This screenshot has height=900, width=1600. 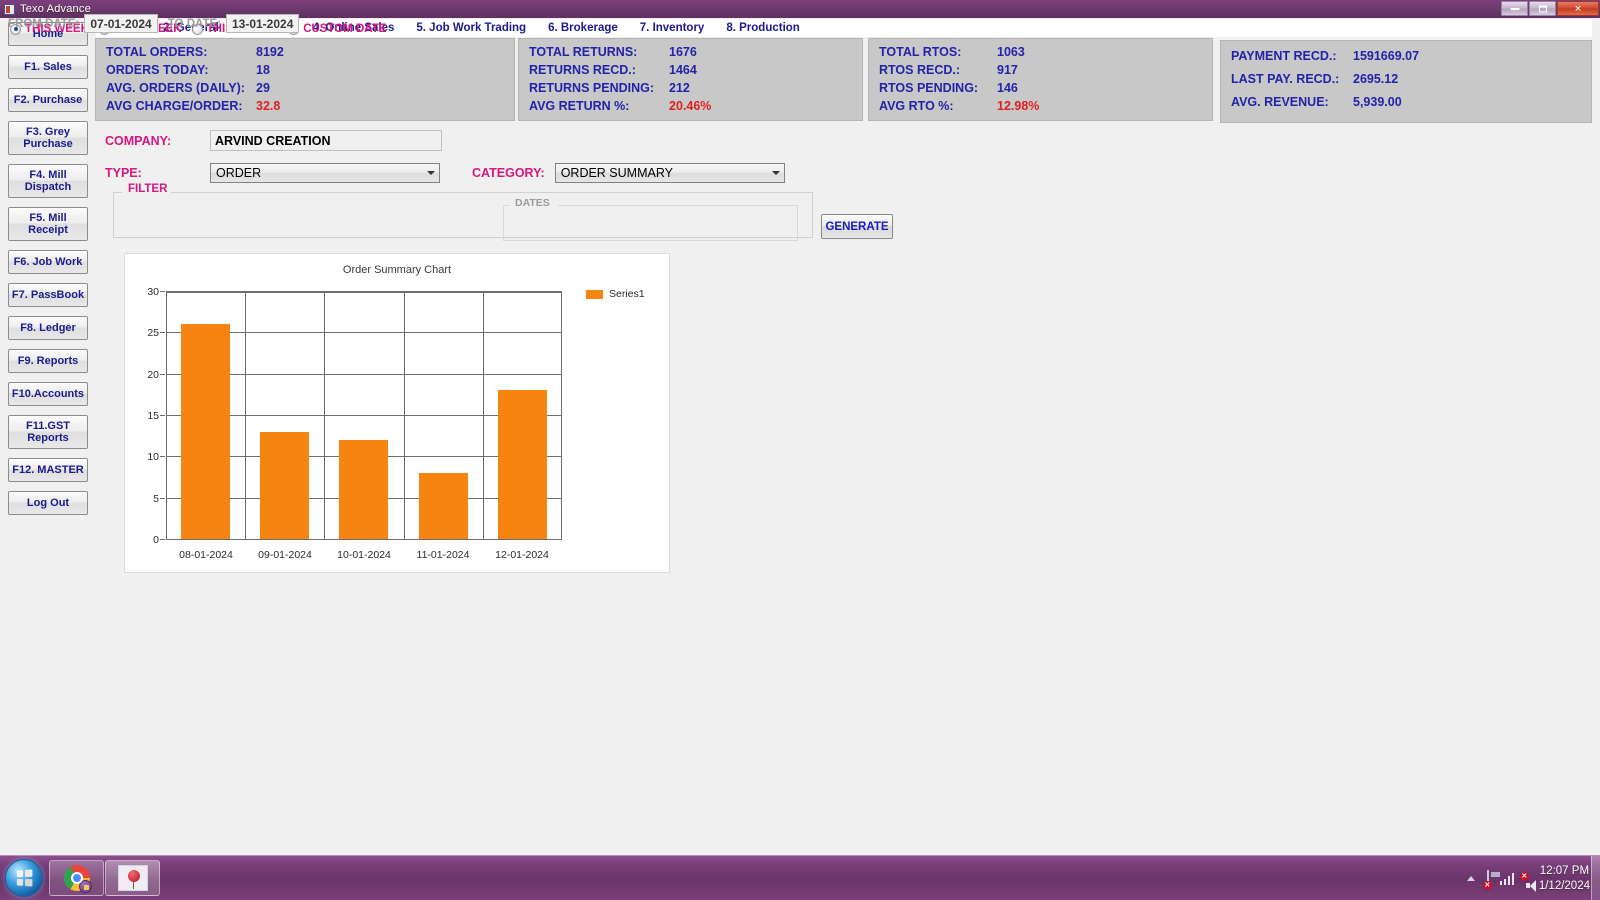 I want to click on stat-row: PAYMENT RECD.: 1591669.07, so click(x=1411, y=56).